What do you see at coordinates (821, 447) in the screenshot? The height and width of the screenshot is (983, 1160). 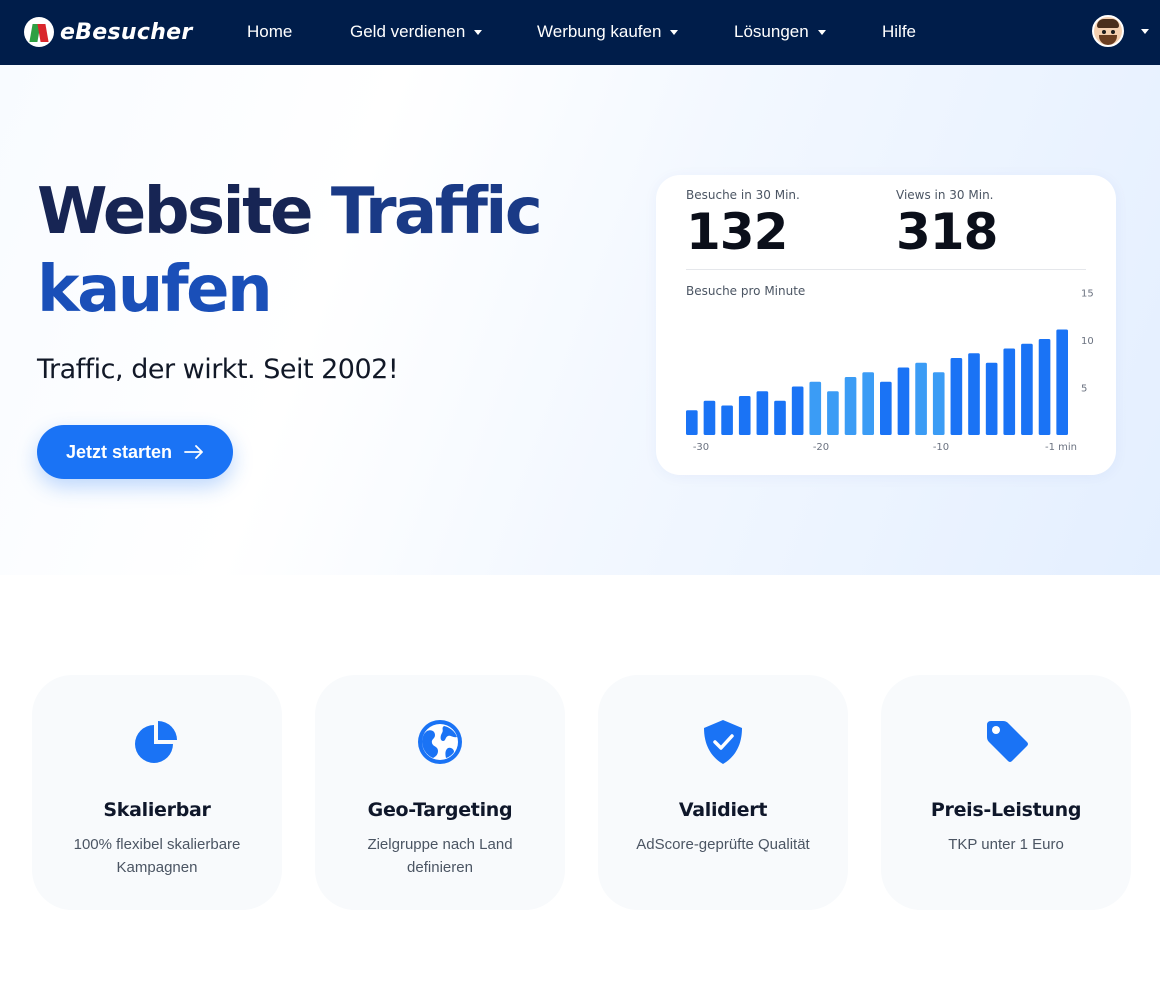 I see `chart-x-tick-label: -20` at bounding box center [821, 447].